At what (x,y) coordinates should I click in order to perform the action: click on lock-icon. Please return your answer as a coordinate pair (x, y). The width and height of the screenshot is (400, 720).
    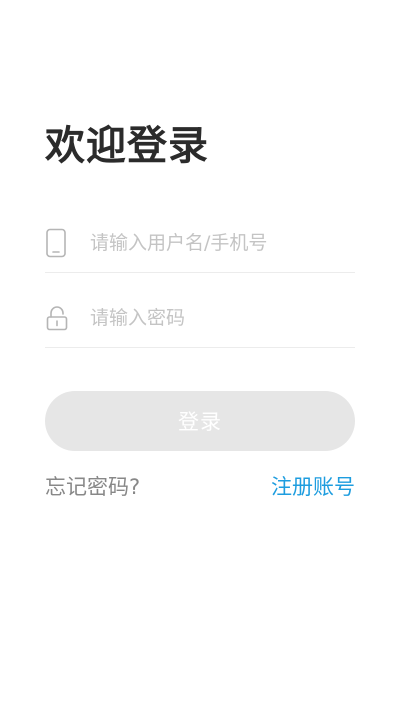
    Looking at the image, I should click on (59, 318).